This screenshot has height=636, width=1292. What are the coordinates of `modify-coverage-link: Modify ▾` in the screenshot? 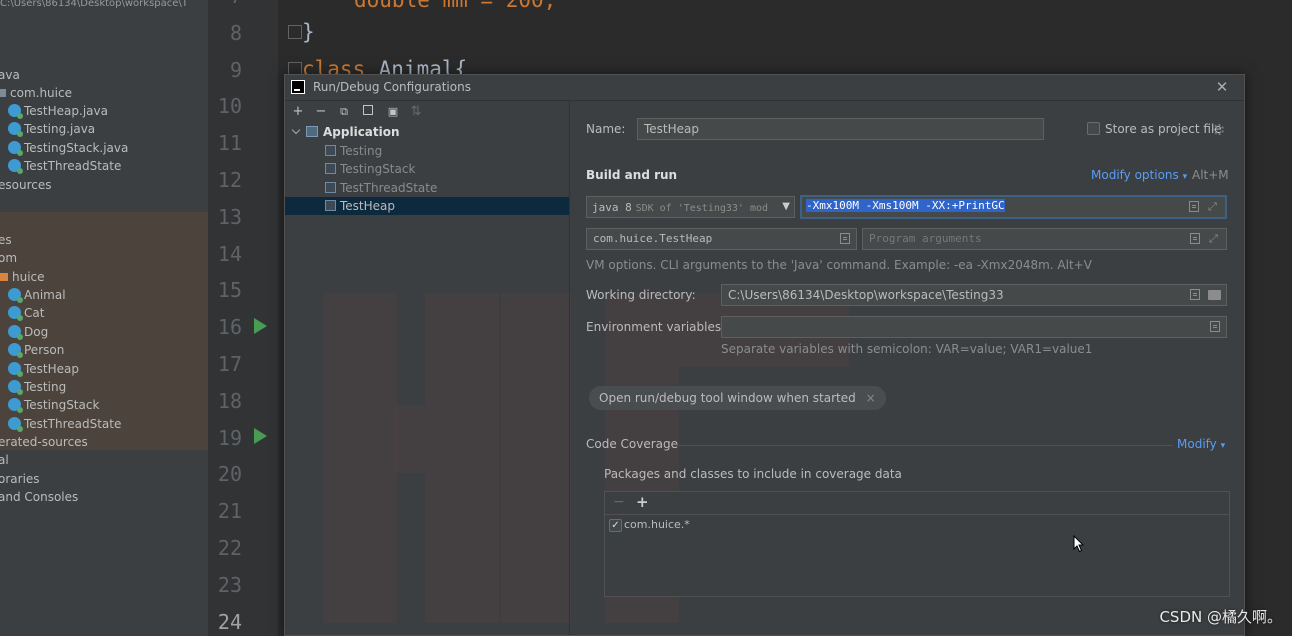 It's located at (1201, 444).